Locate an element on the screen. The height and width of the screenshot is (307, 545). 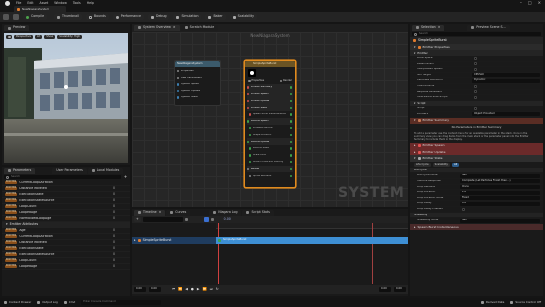
parameter-row: EMITTER LoopedAge 0 is located at coordinates (66, 267).